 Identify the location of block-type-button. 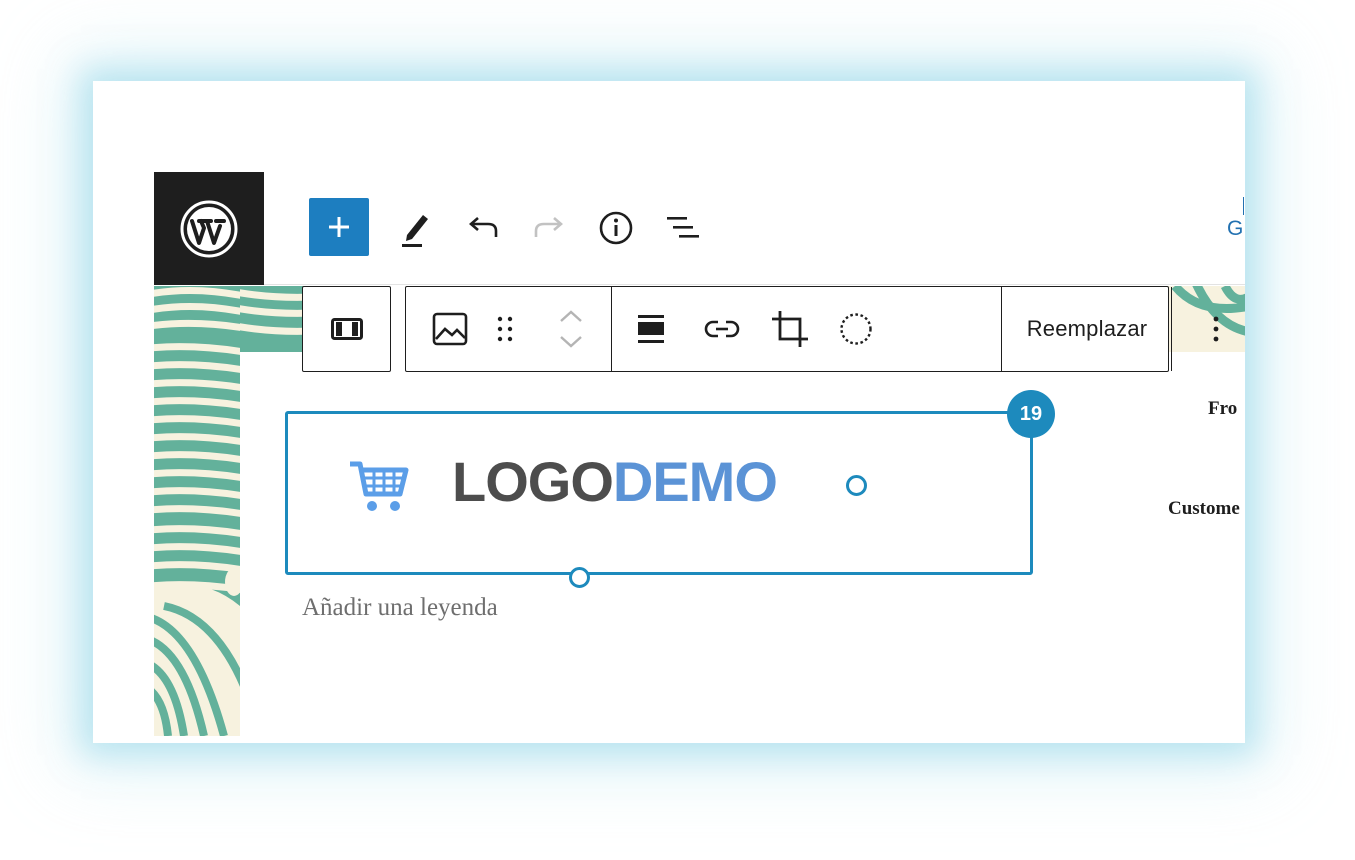
(346, 329).